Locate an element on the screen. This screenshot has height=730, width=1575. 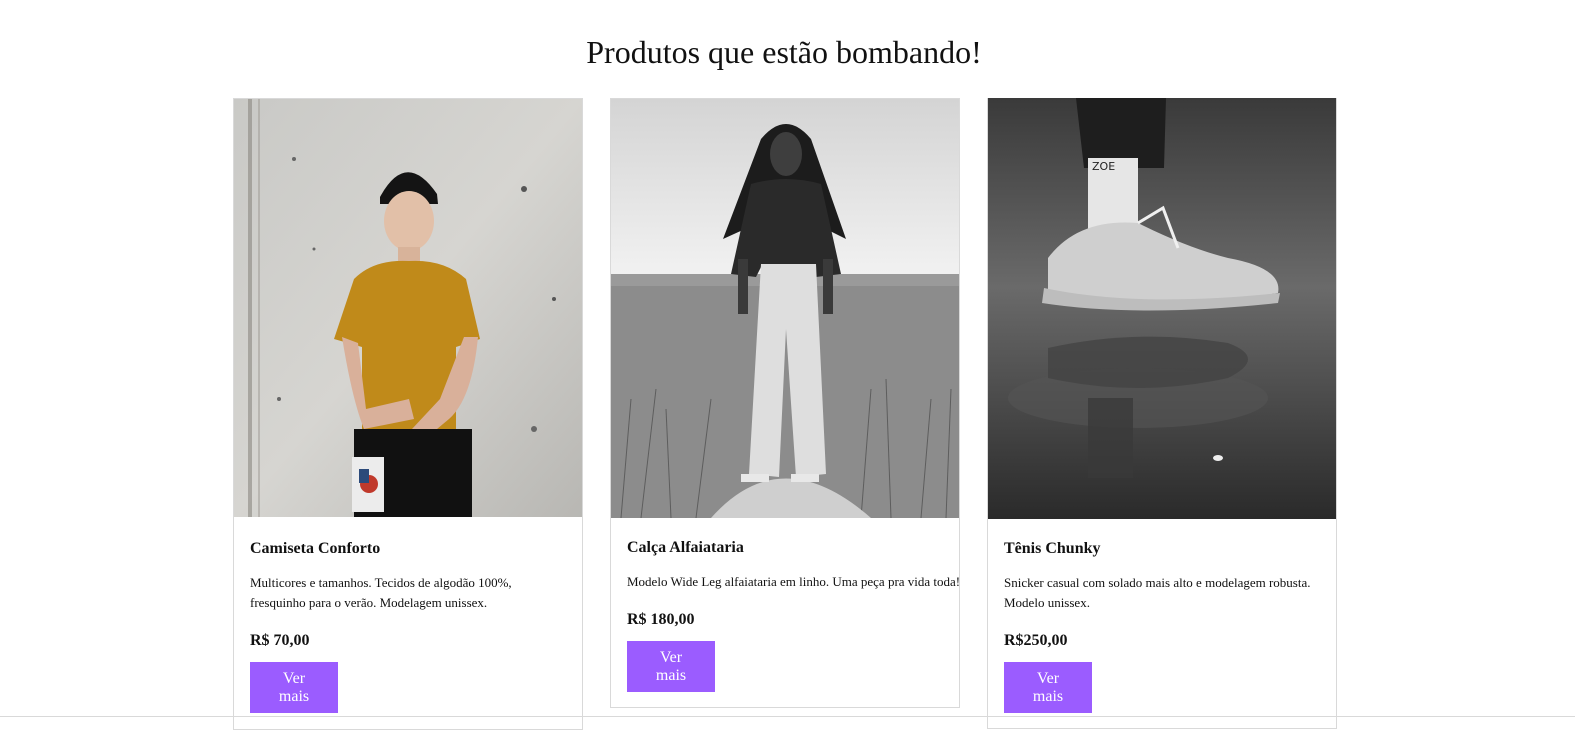
product-name: Camiseta Conforto is located at coordinates (315, 548).